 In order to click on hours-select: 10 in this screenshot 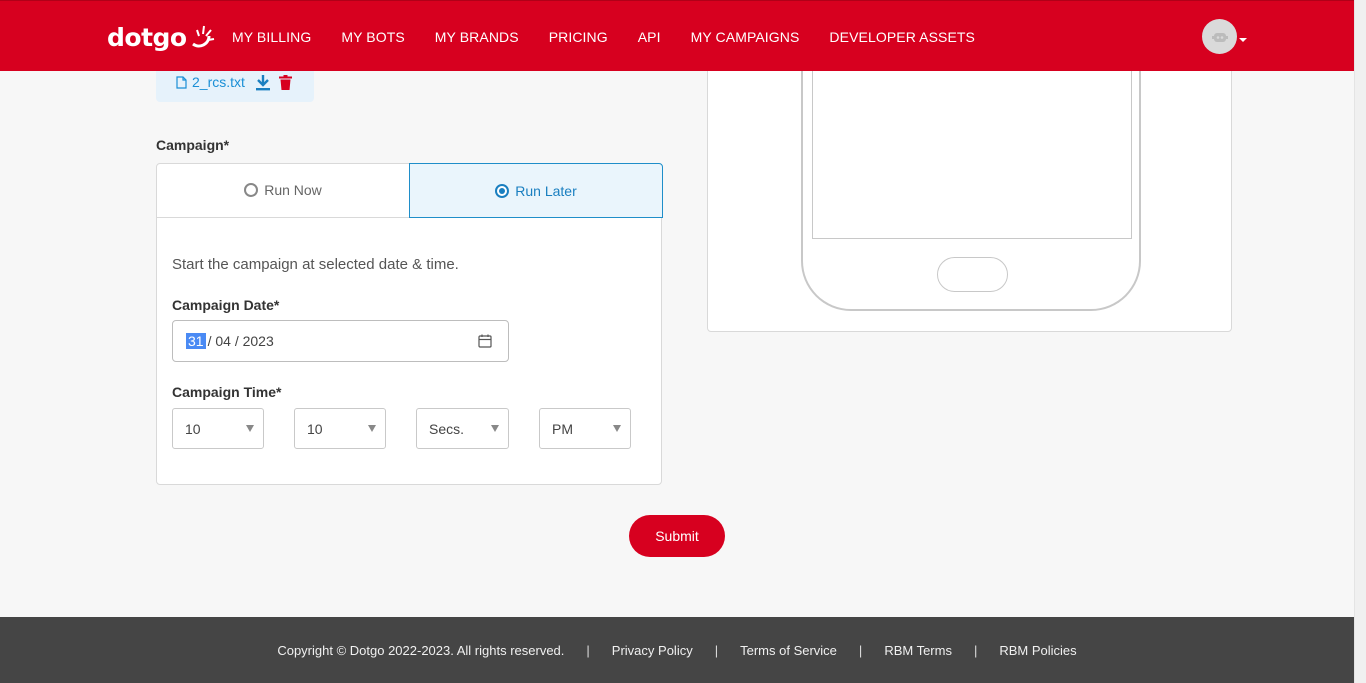, I will do `click(218, 428)`.